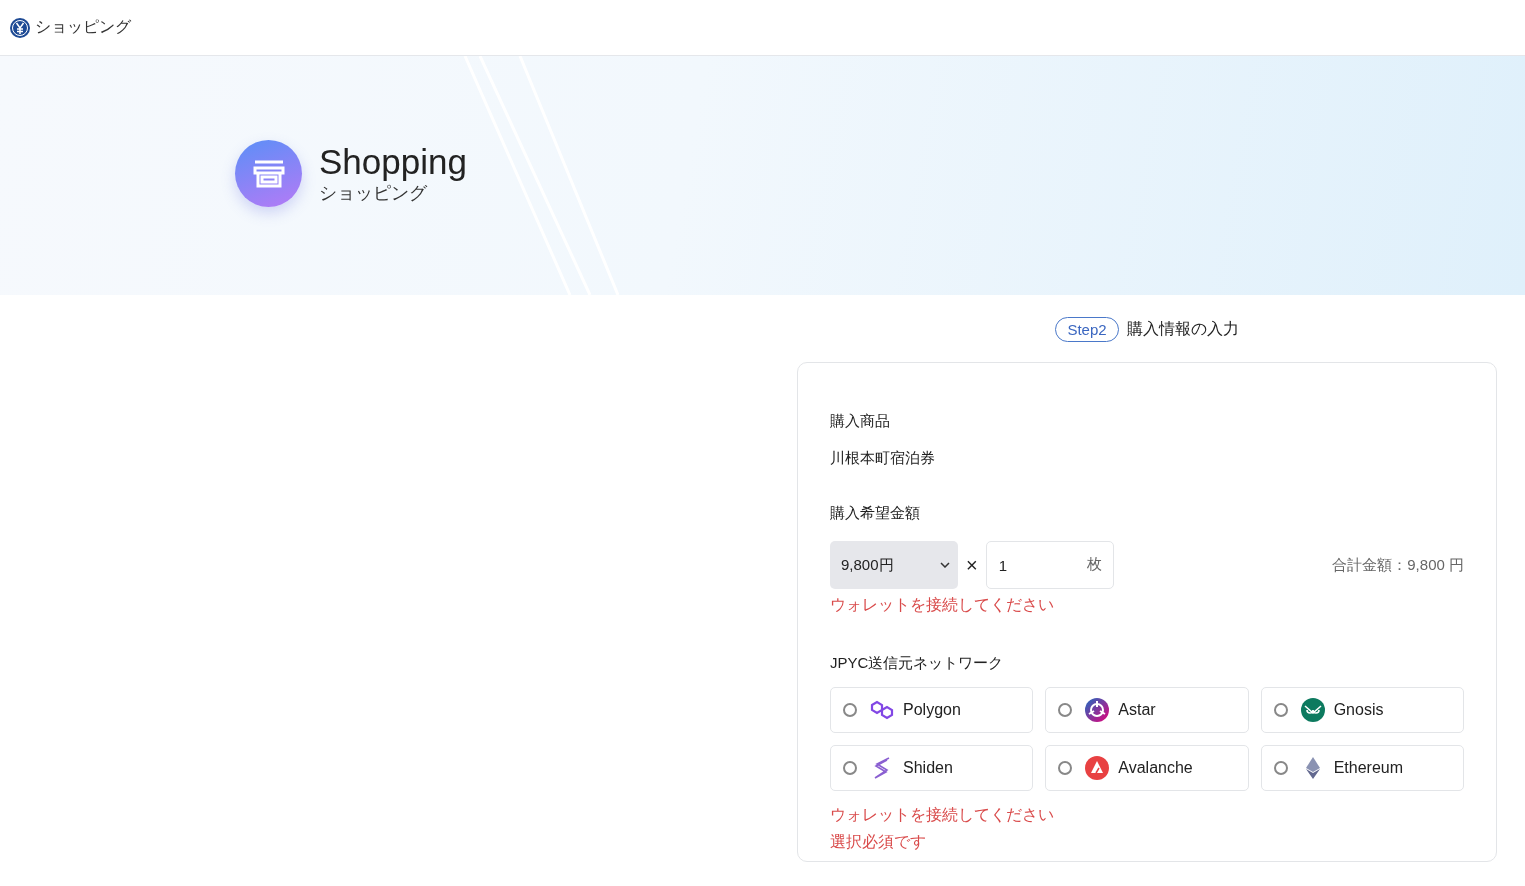  I want to click on step-label: 購入情報の入力, so click(1182, 329).